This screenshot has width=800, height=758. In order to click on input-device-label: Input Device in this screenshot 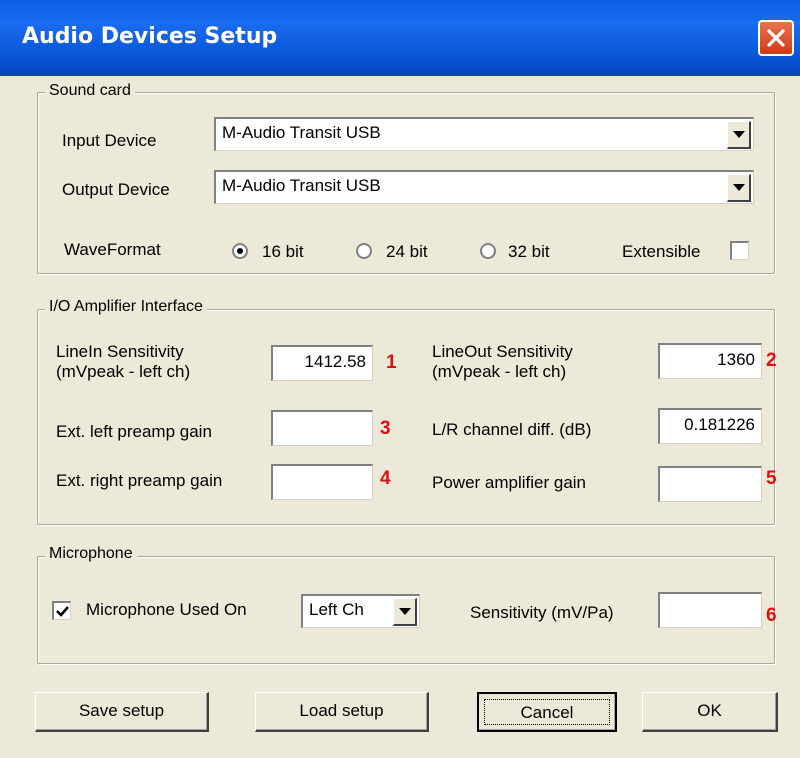, I will do `click(109, 140)`.